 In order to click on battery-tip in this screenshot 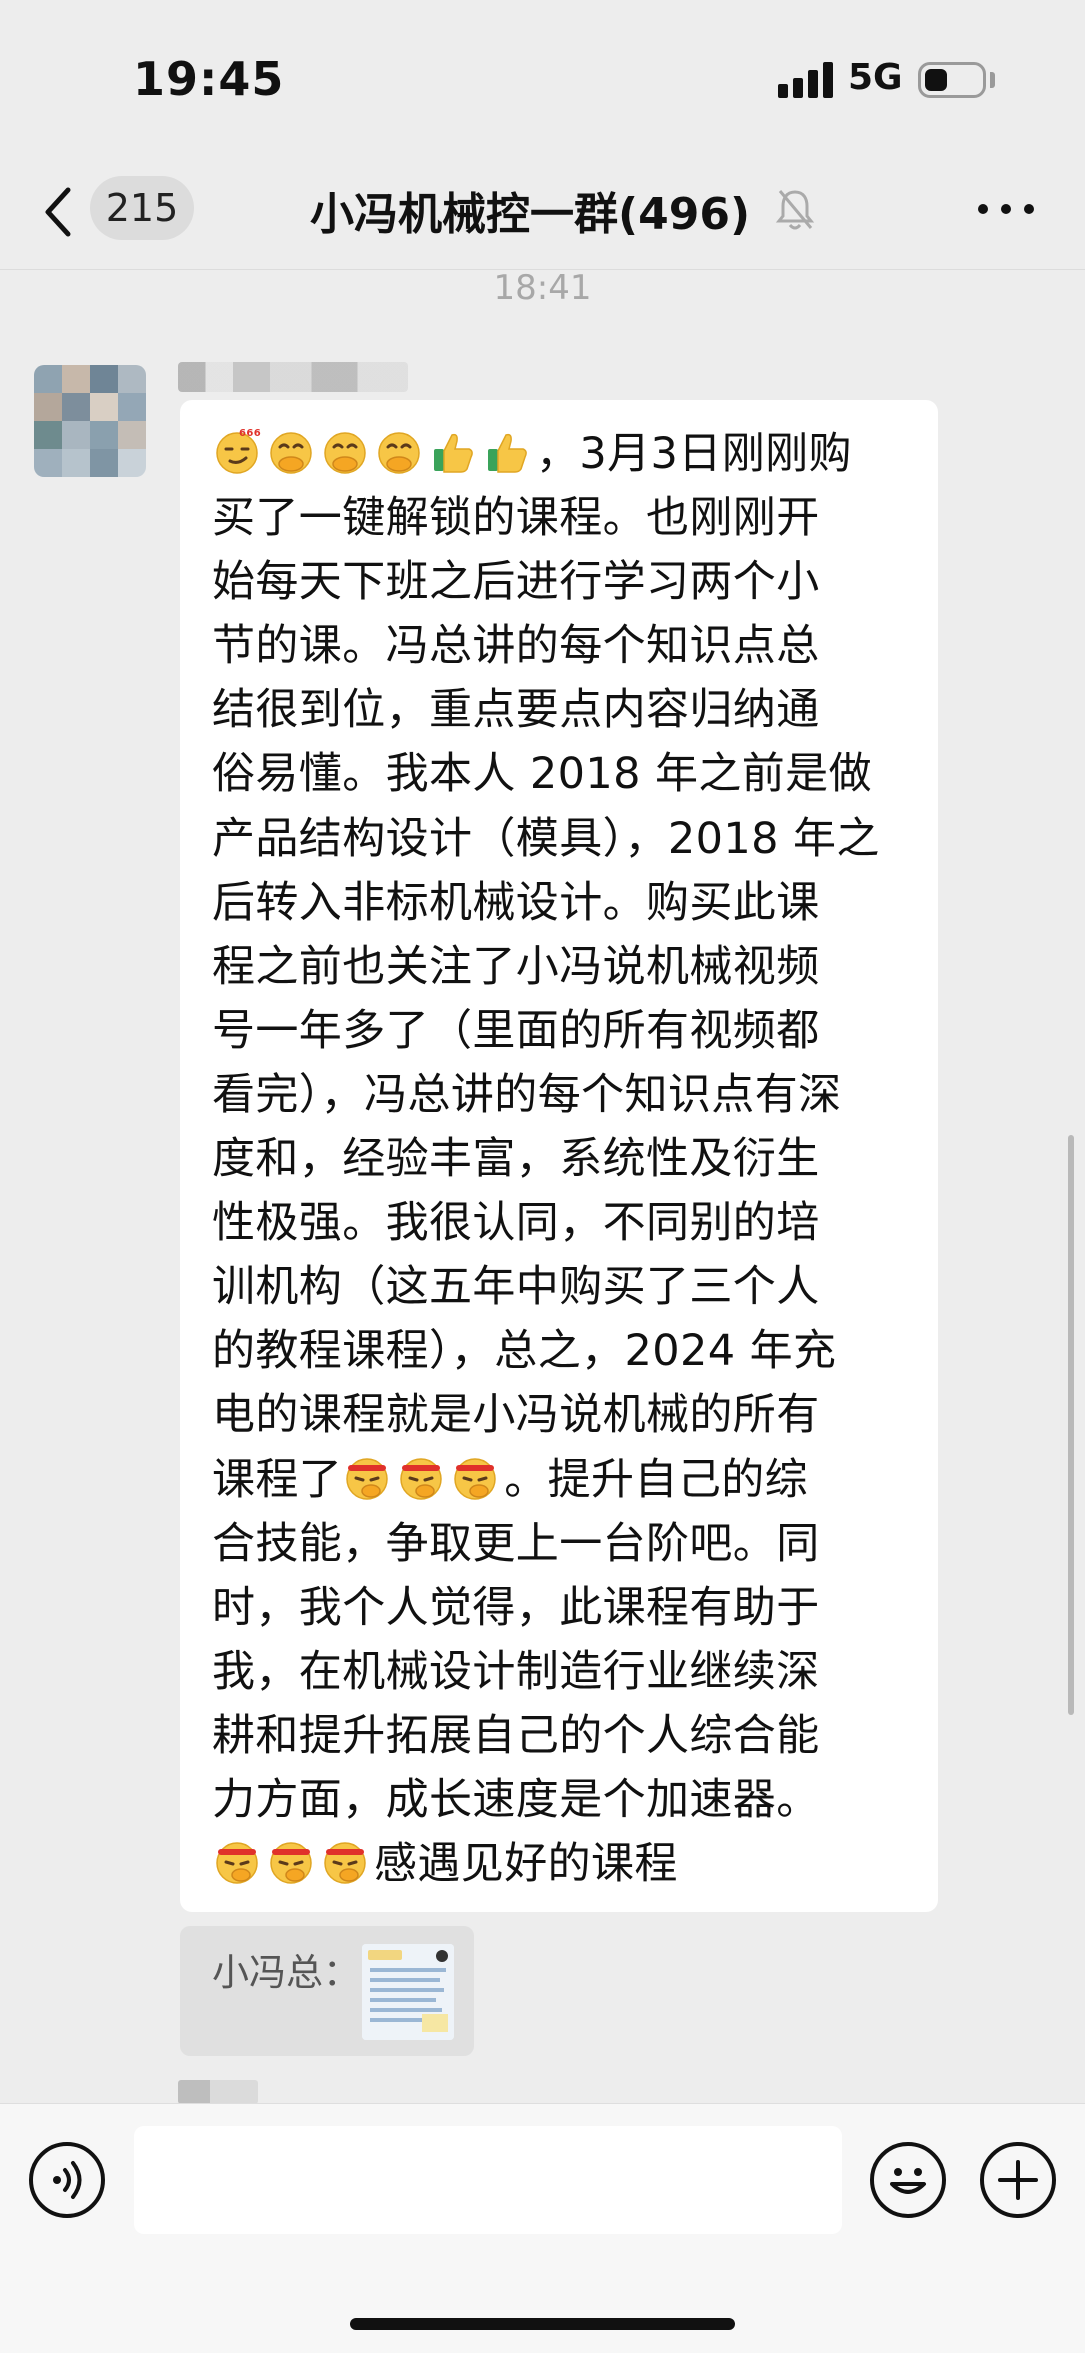, I will do `click(992, 80)`.